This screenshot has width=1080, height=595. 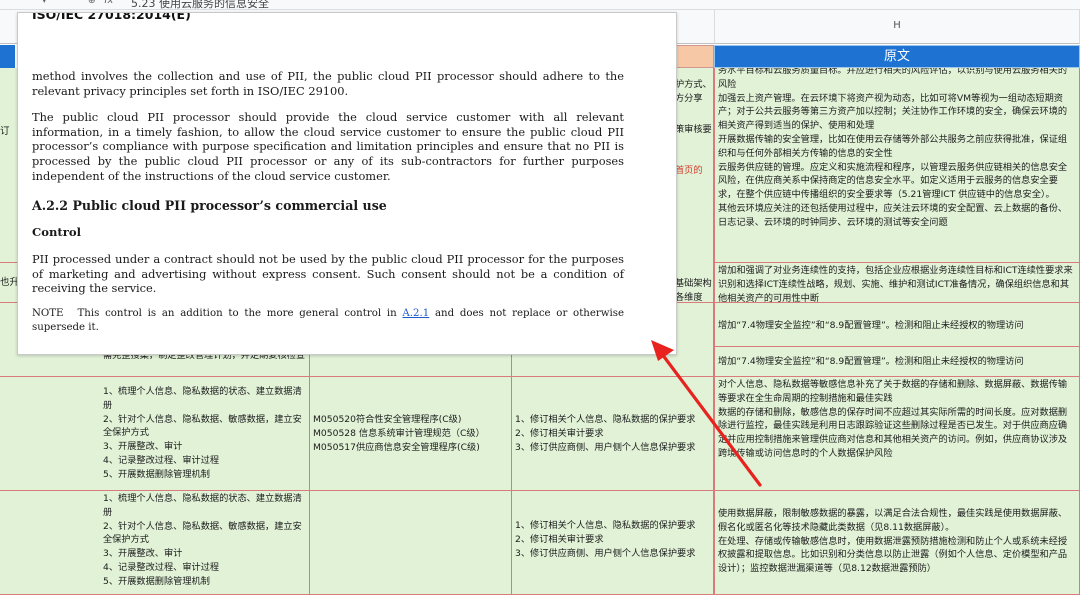 I want to click on cell-e-row1-fragment-c: 首页的, so click(x=689, y=170).